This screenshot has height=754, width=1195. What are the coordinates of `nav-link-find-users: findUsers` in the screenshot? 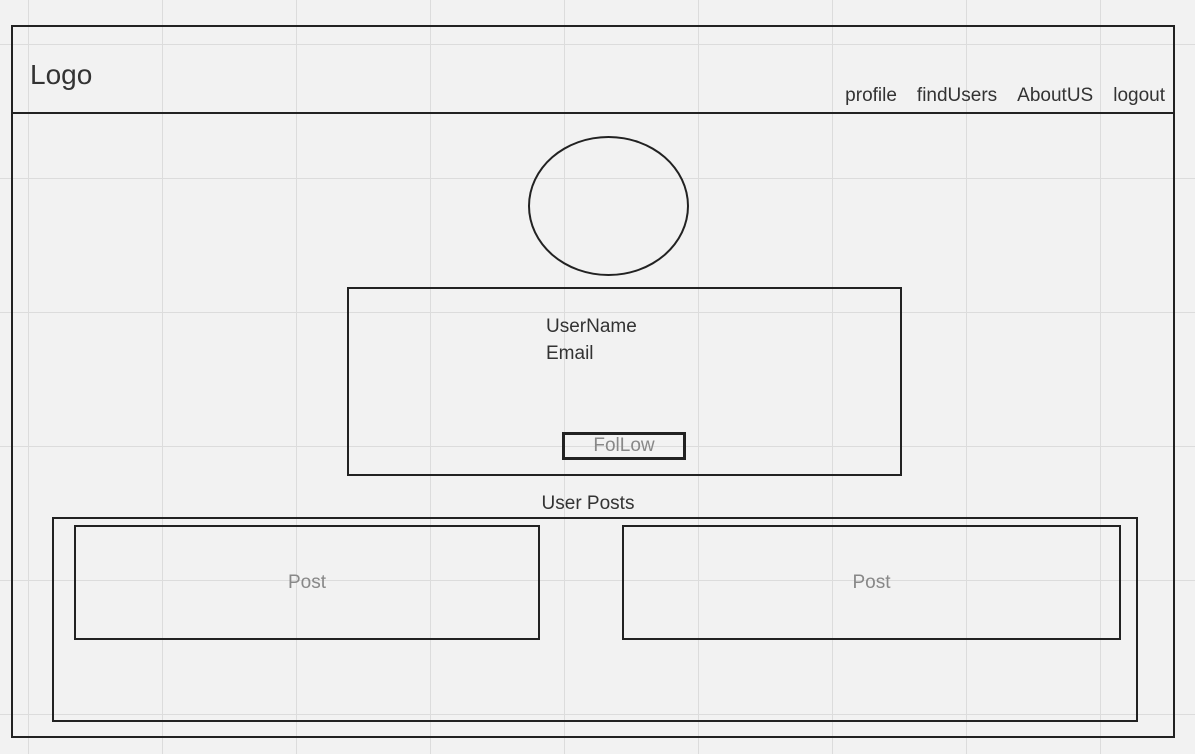 It's located at (957, 96).